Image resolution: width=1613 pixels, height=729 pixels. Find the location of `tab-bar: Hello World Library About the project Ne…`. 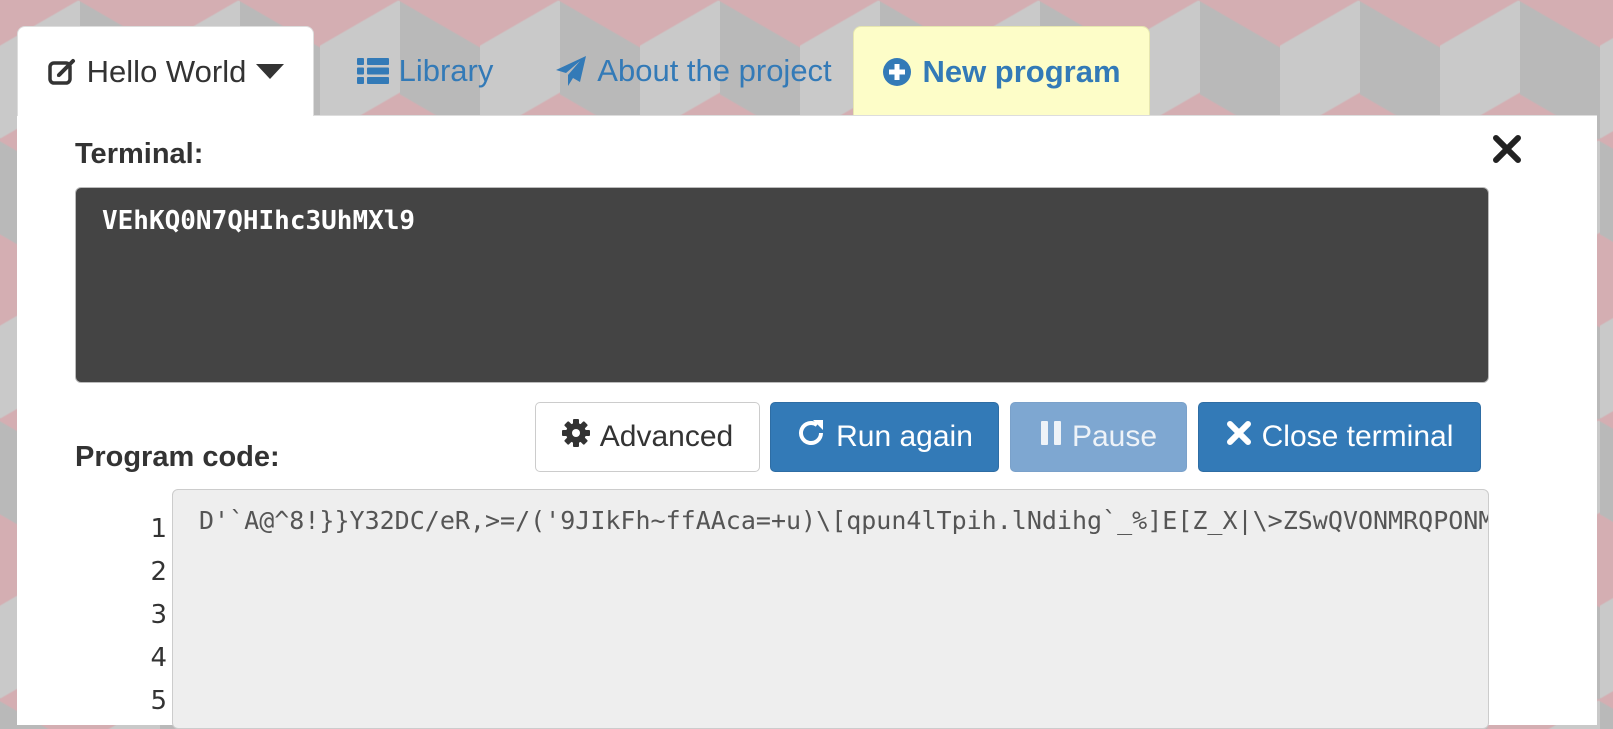

tab-bar: Hello World Library About the project Ne… is located at coordinates (807, 71).